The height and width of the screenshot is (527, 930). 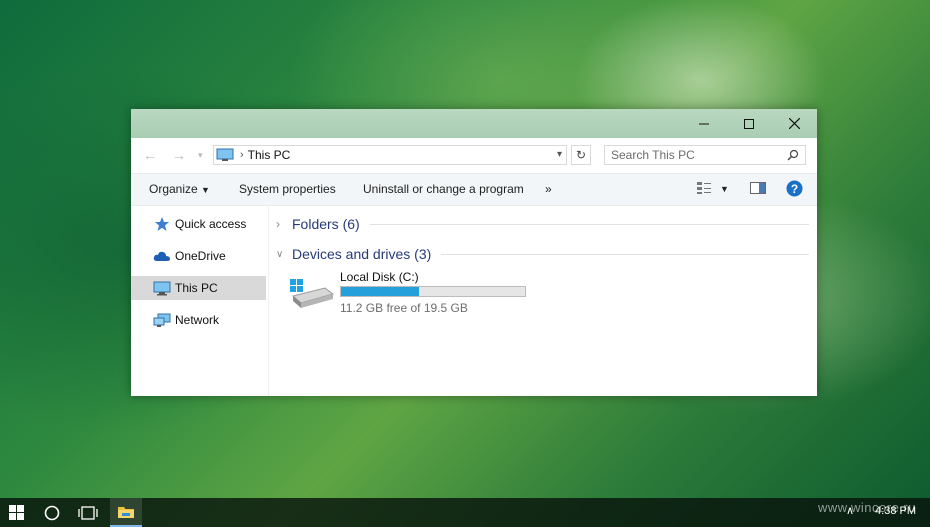 I want to click on back-arrow-icon: ←, so click(x=150, y=155).